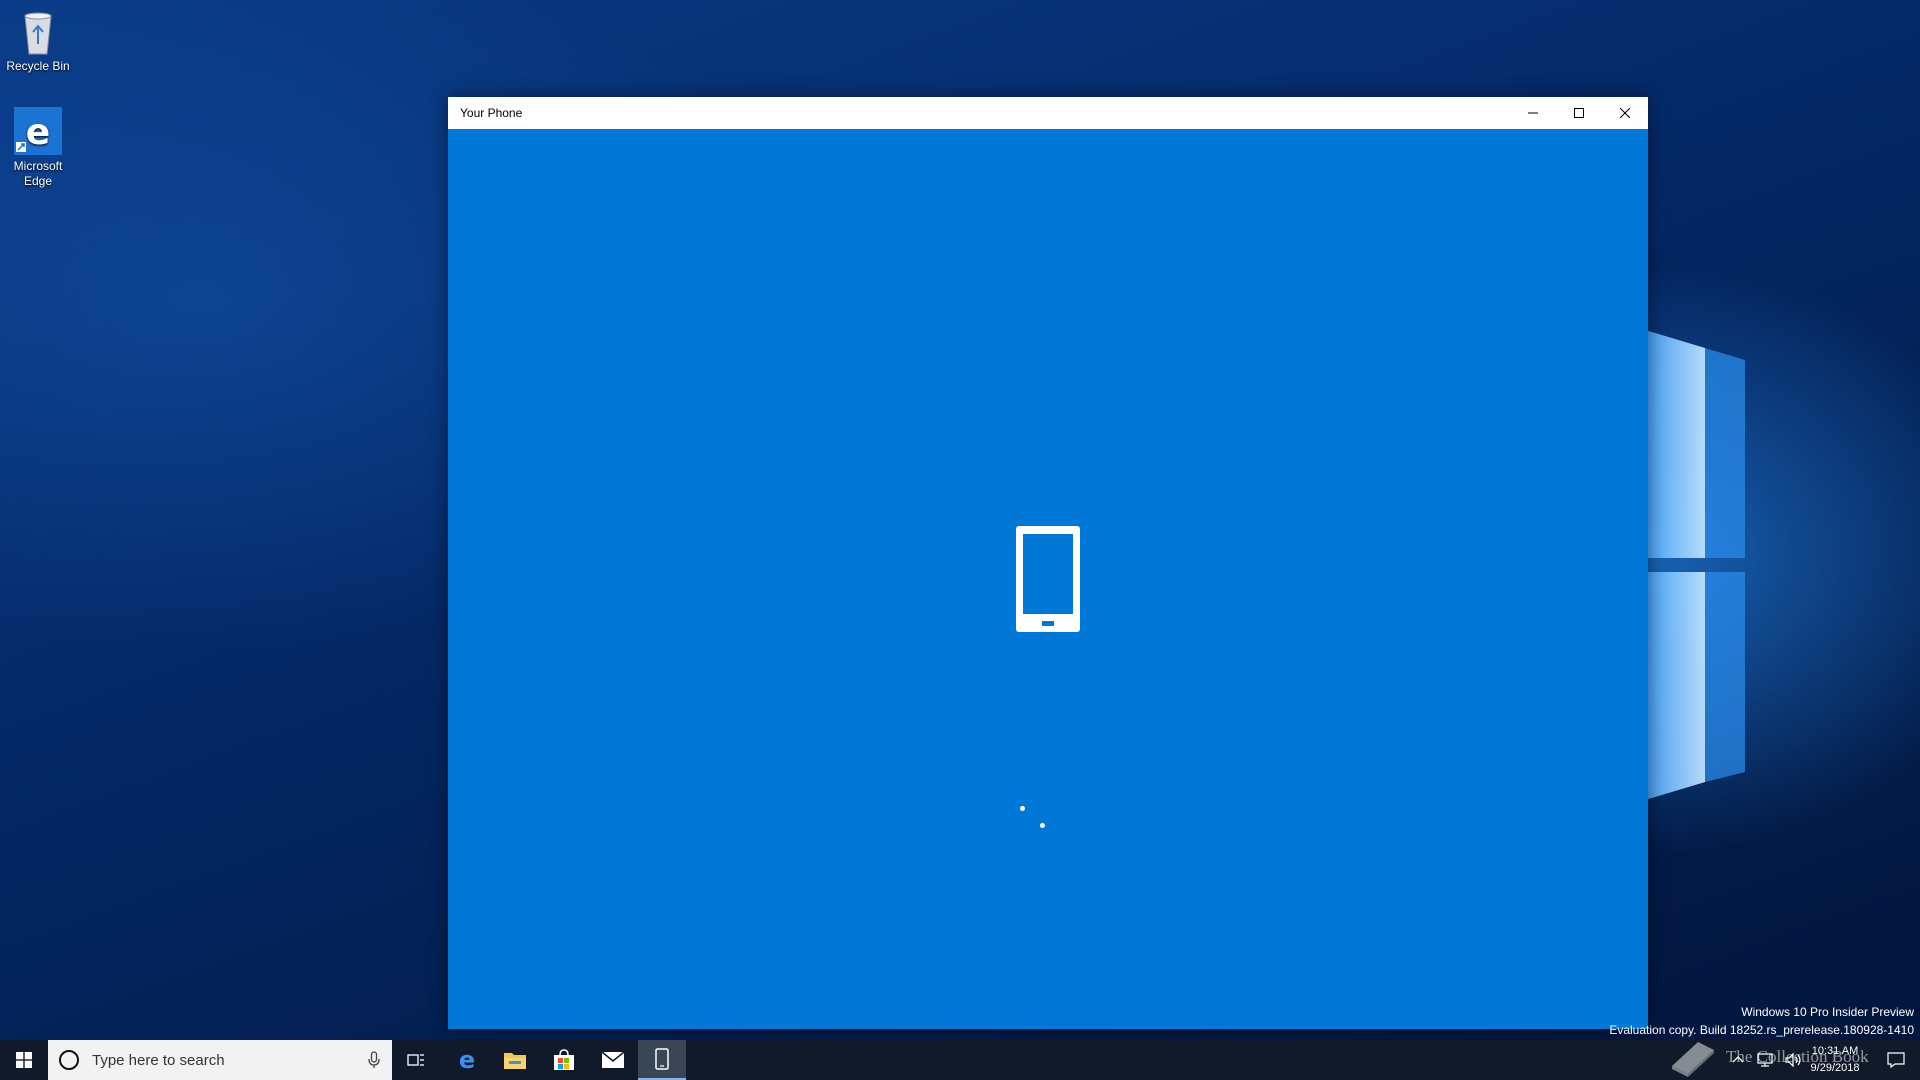 The image size is (1920, 1080). Describe the element at coordinates (491, 113) in the screenshot. I see `window-title: Your Phone` at that location.